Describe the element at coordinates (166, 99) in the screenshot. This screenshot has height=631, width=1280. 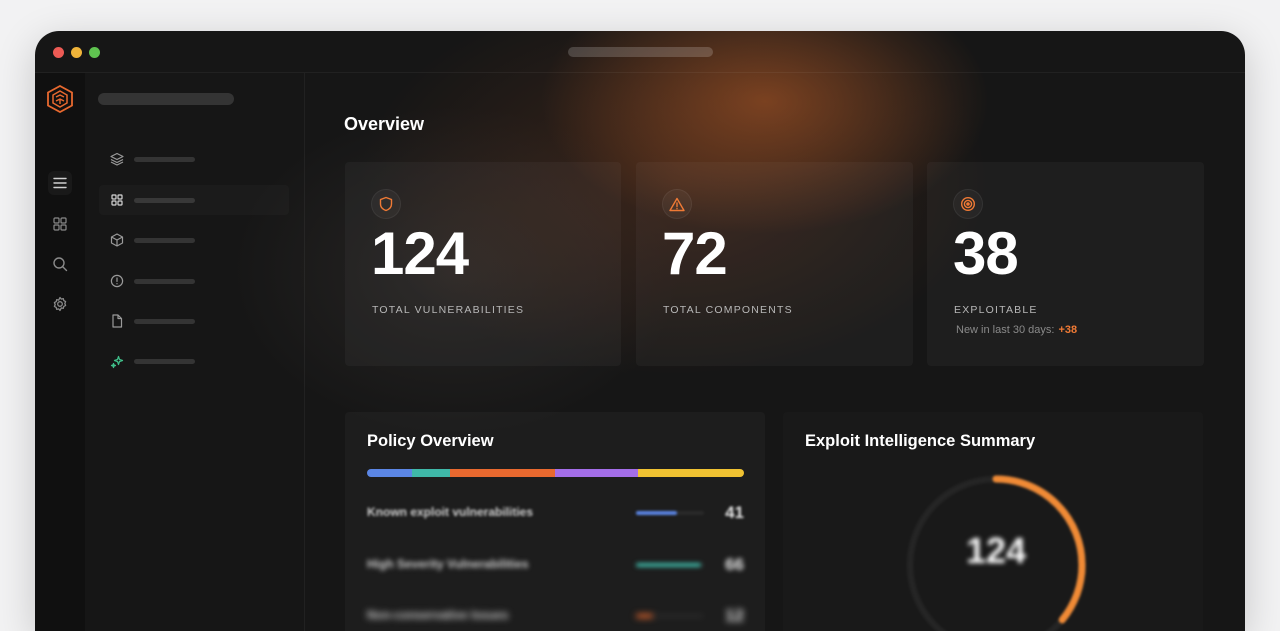
I see `sidebar-title-placeholder` at that location.